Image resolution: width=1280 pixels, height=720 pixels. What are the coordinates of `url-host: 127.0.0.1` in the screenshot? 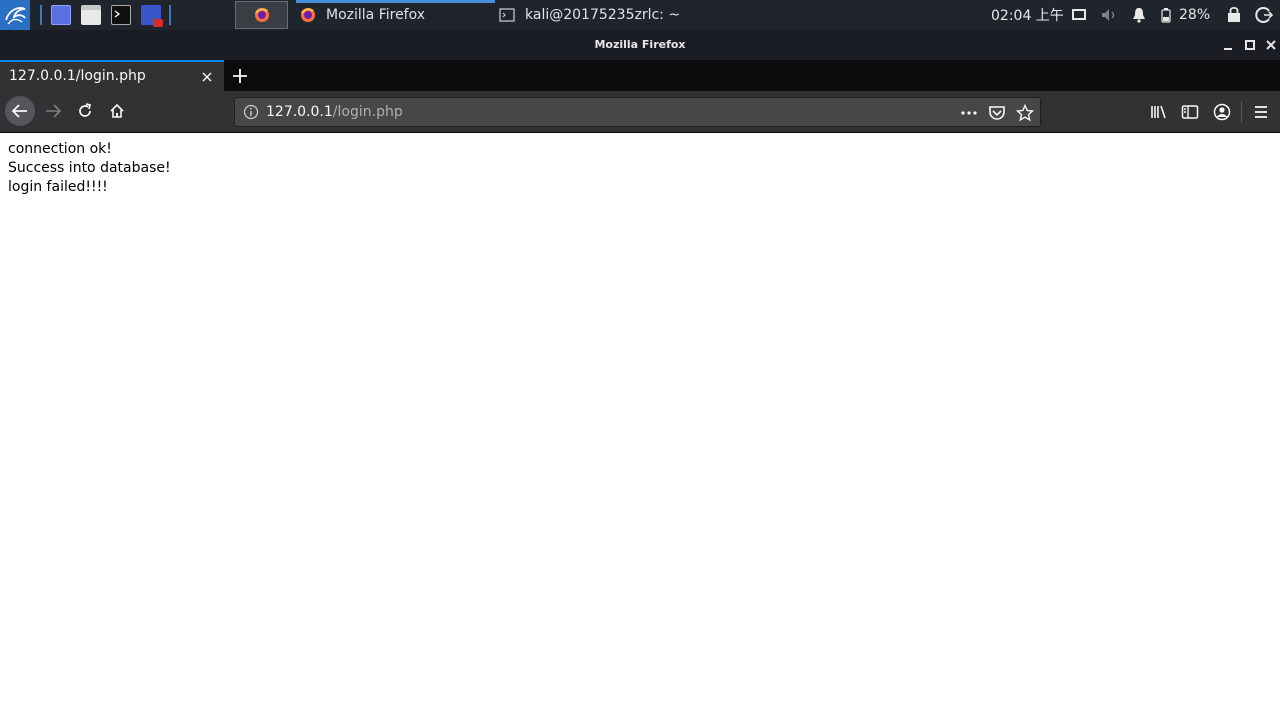 It's located at (299, 112).